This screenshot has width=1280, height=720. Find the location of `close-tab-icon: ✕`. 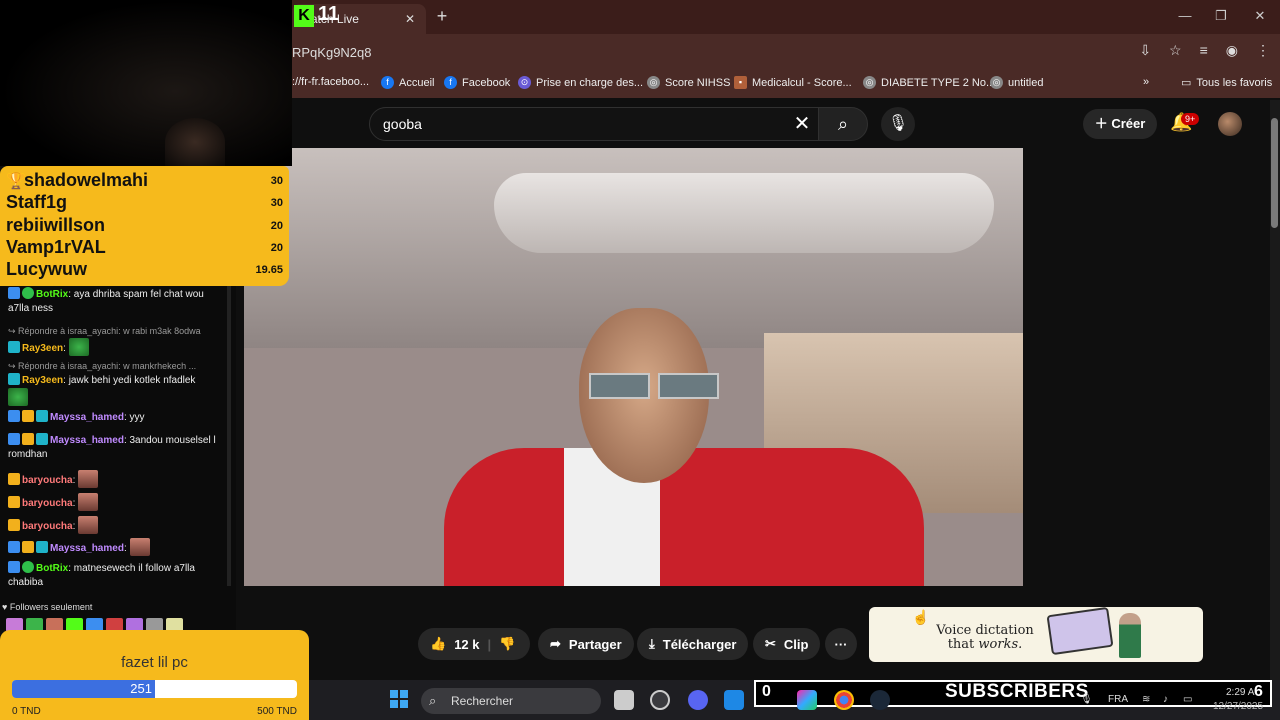

close-tab-icon: ✕ is located at coordinates (410, 19).